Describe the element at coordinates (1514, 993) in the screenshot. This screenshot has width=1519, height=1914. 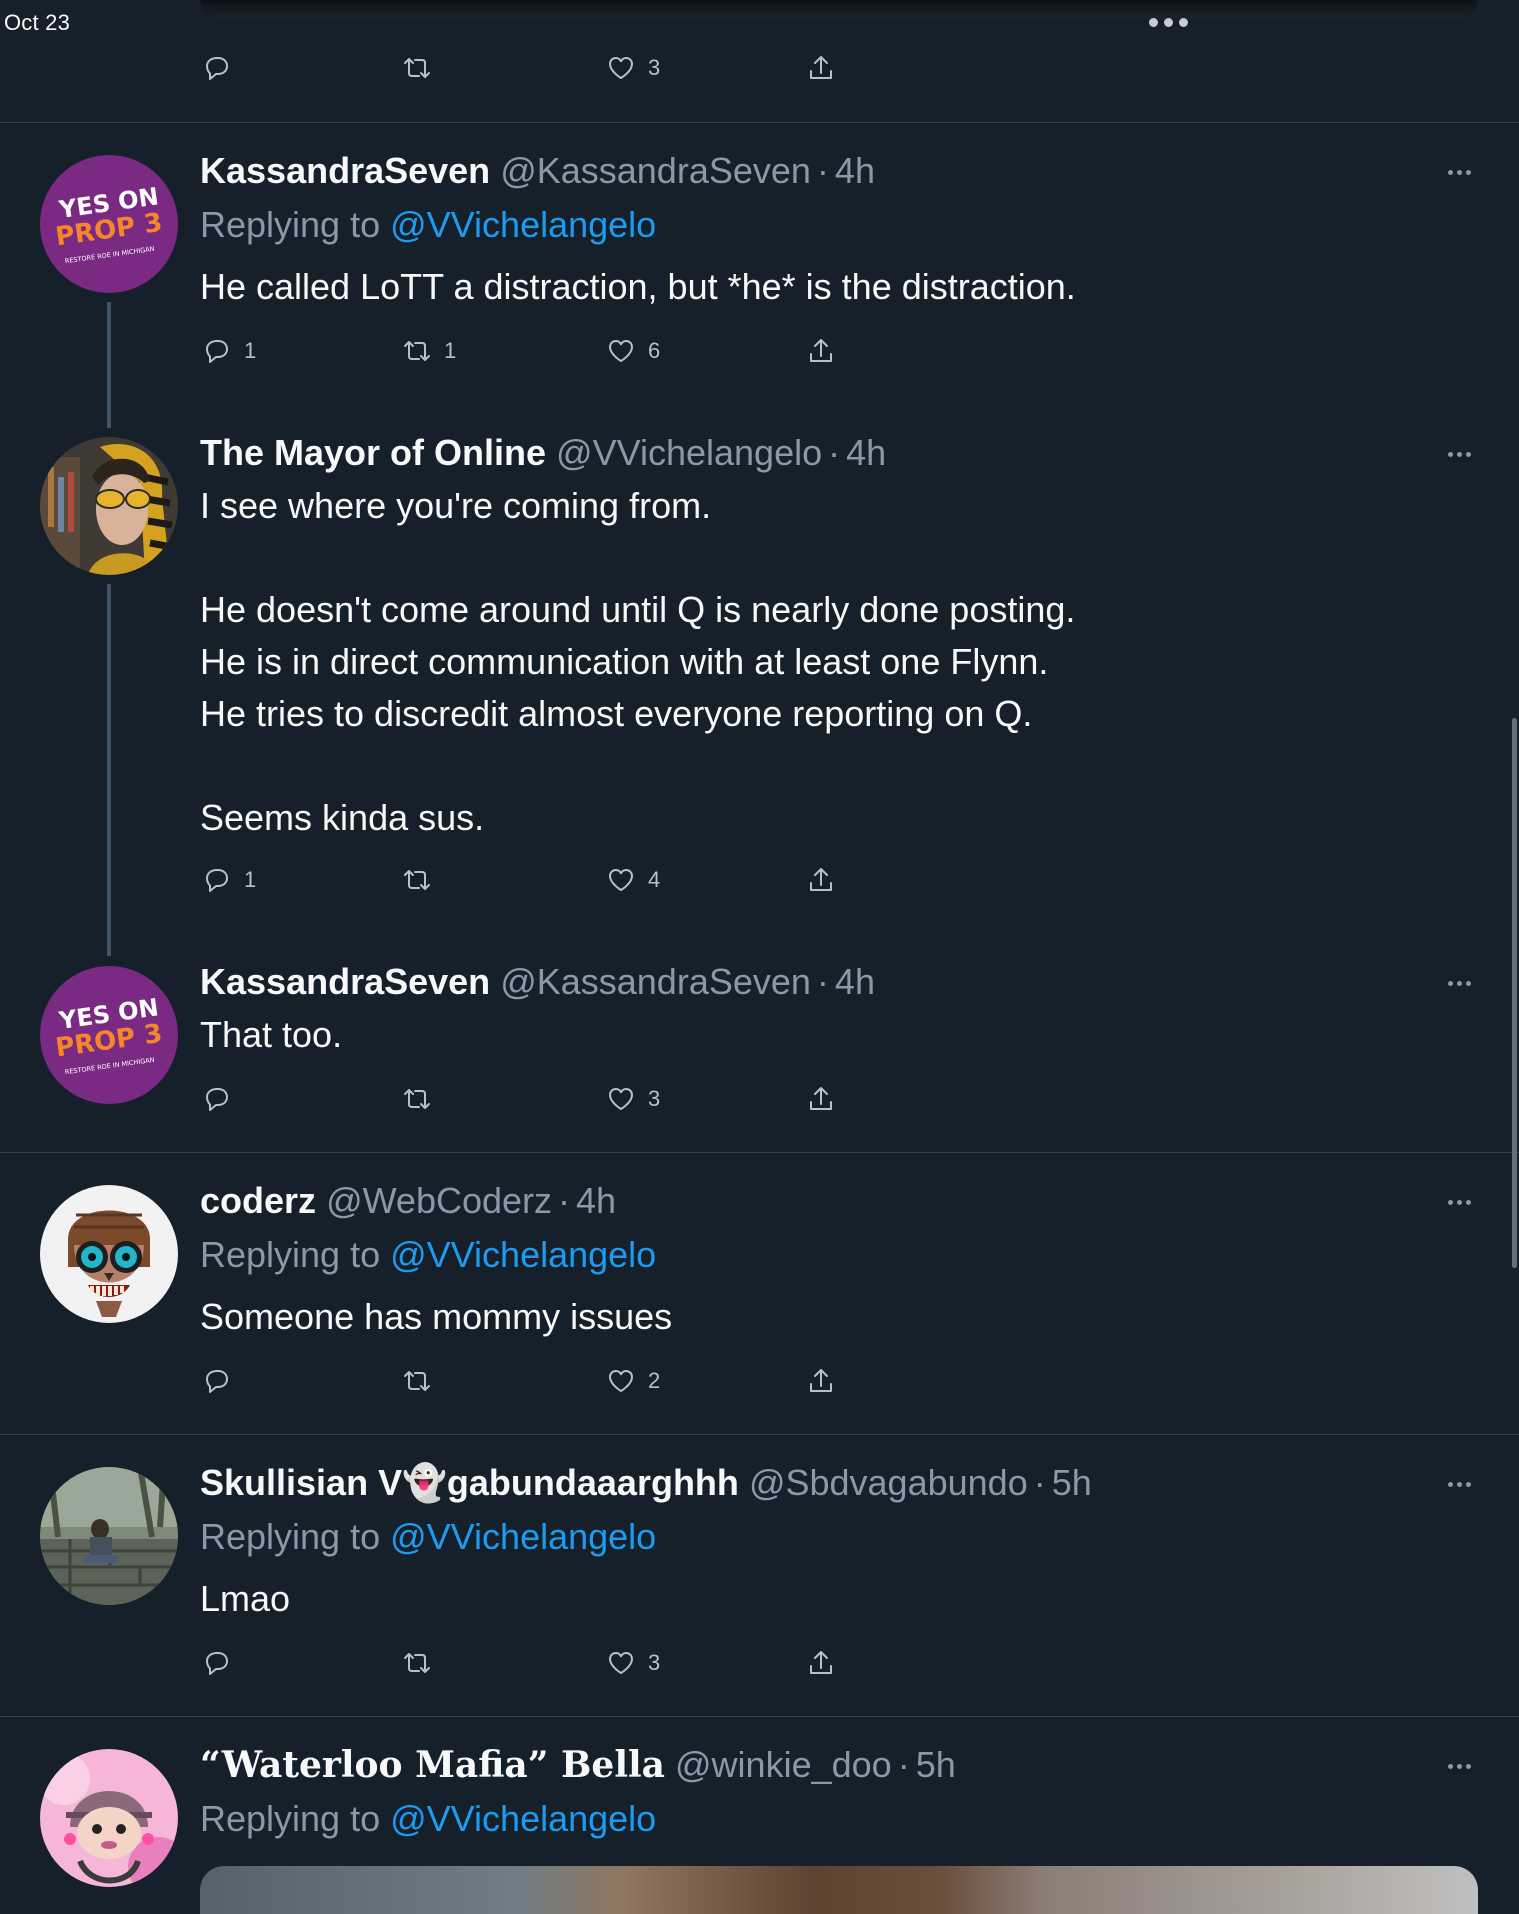
I see `scrollbar` at that location.